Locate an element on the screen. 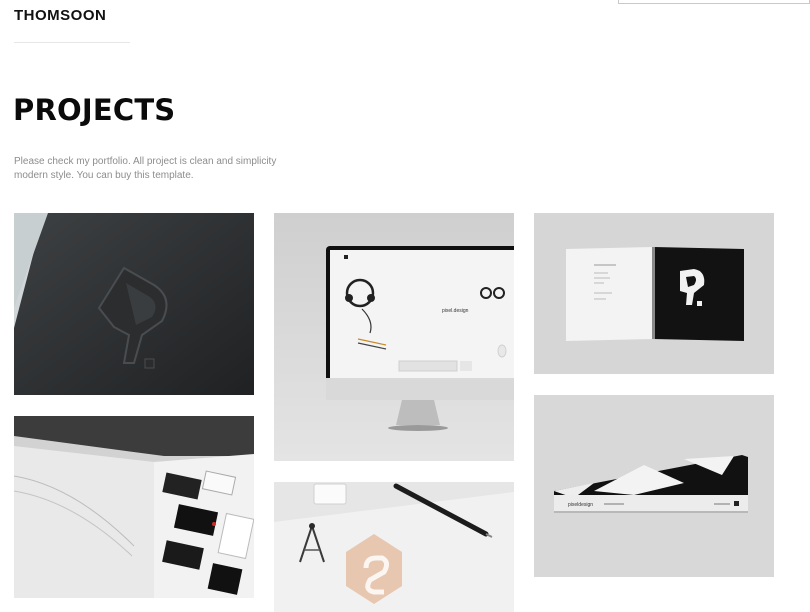 Image resolution: width=810 pixels, height=612 pixels. top-right-box is located at coordinates (714, 2).